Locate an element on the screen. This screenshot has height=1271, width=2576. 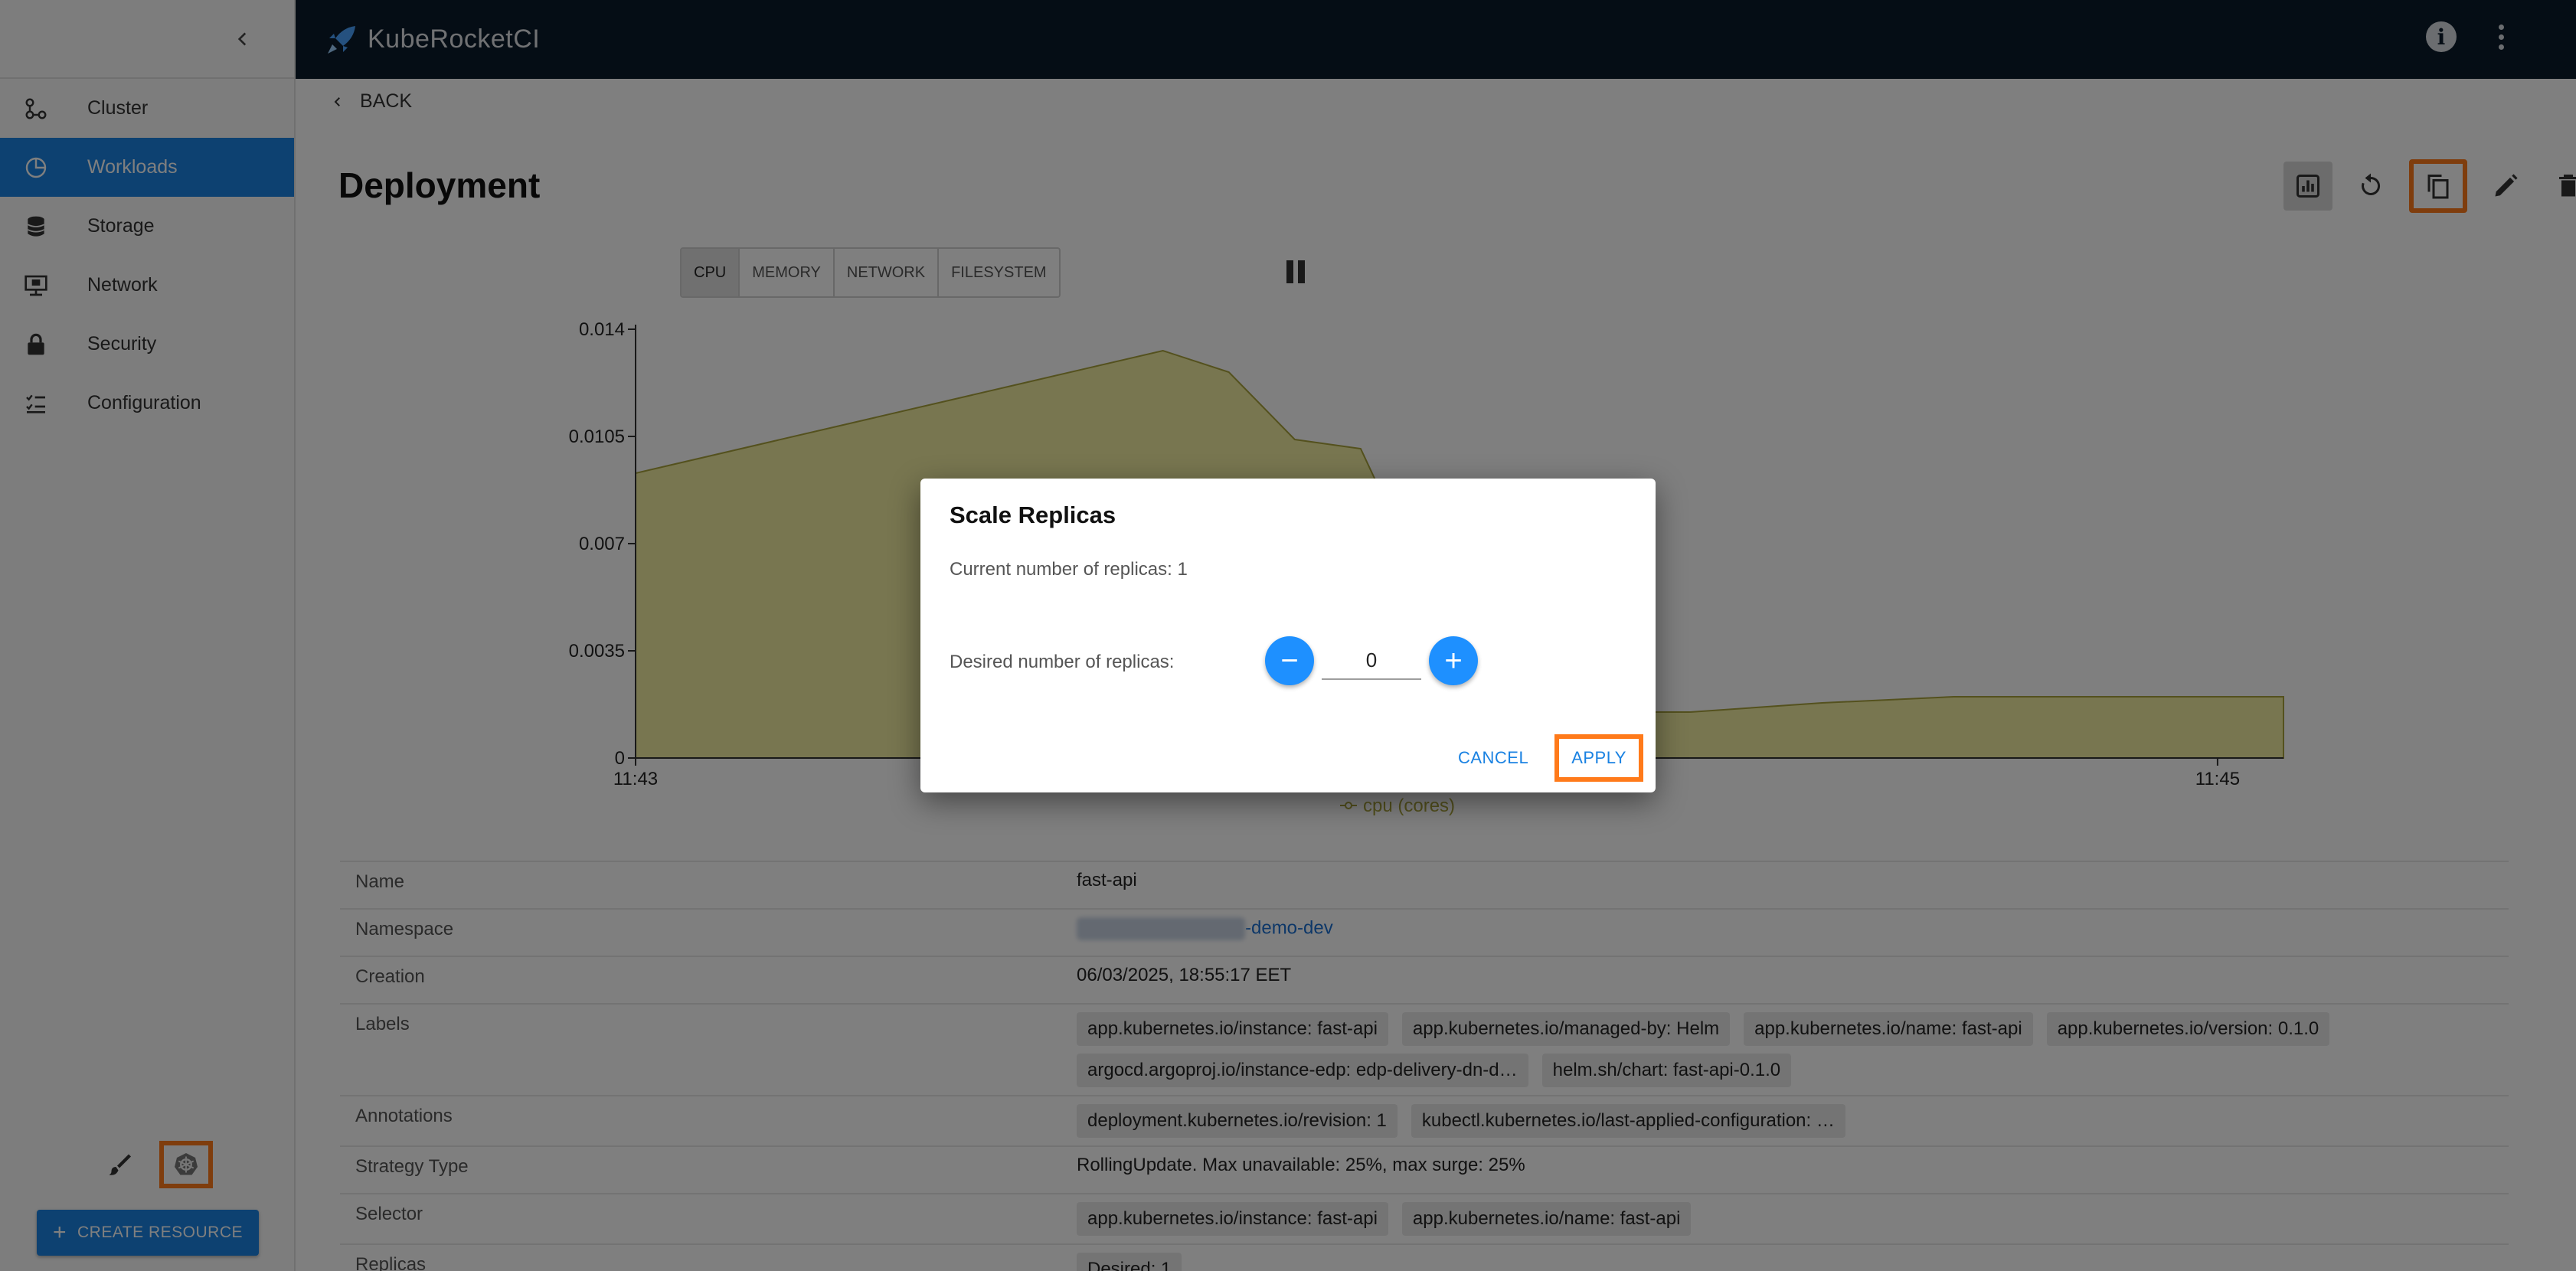
desired-replicas-input is located at coordinates (1371, 661).